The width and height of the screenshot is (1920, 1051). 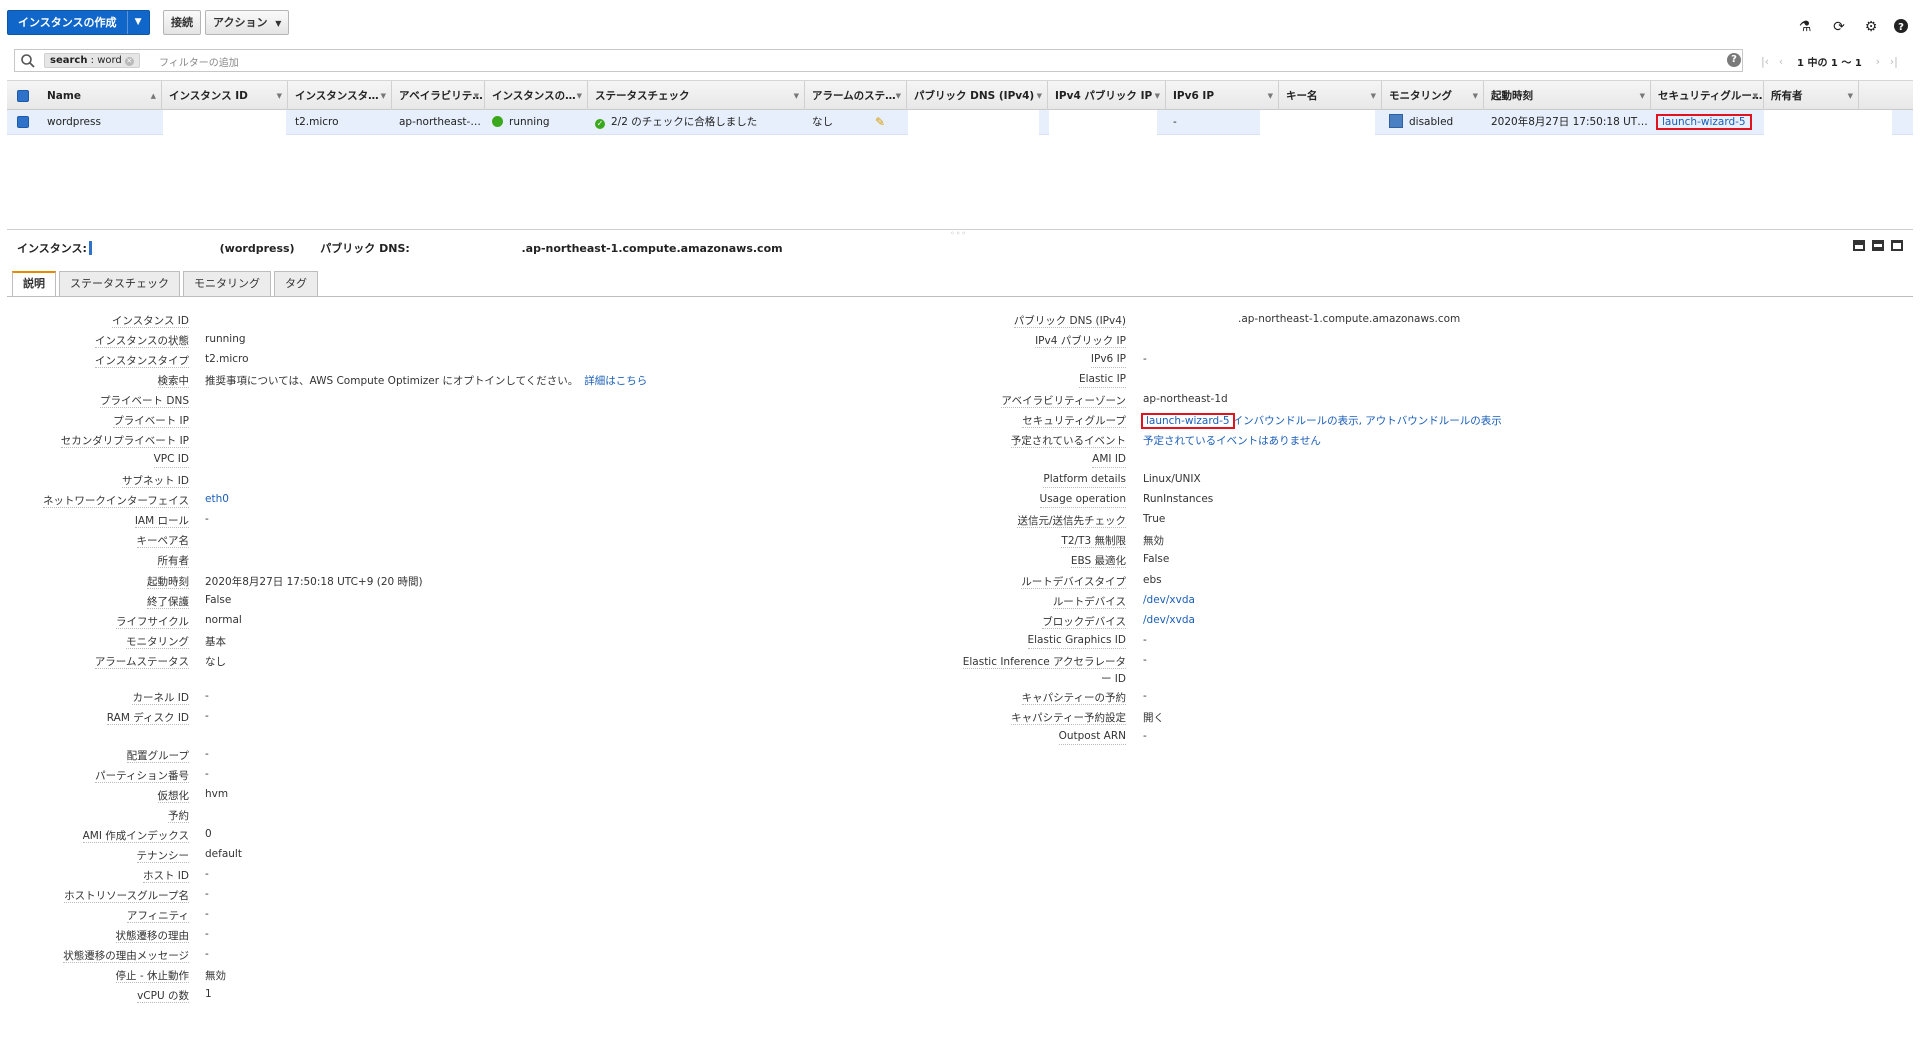 What do you see at coordinates (1707, 96) in the screenshot?
I see `column-header-security-group: セキュリティグルー… ▼` at bounding box center [1707, 96].